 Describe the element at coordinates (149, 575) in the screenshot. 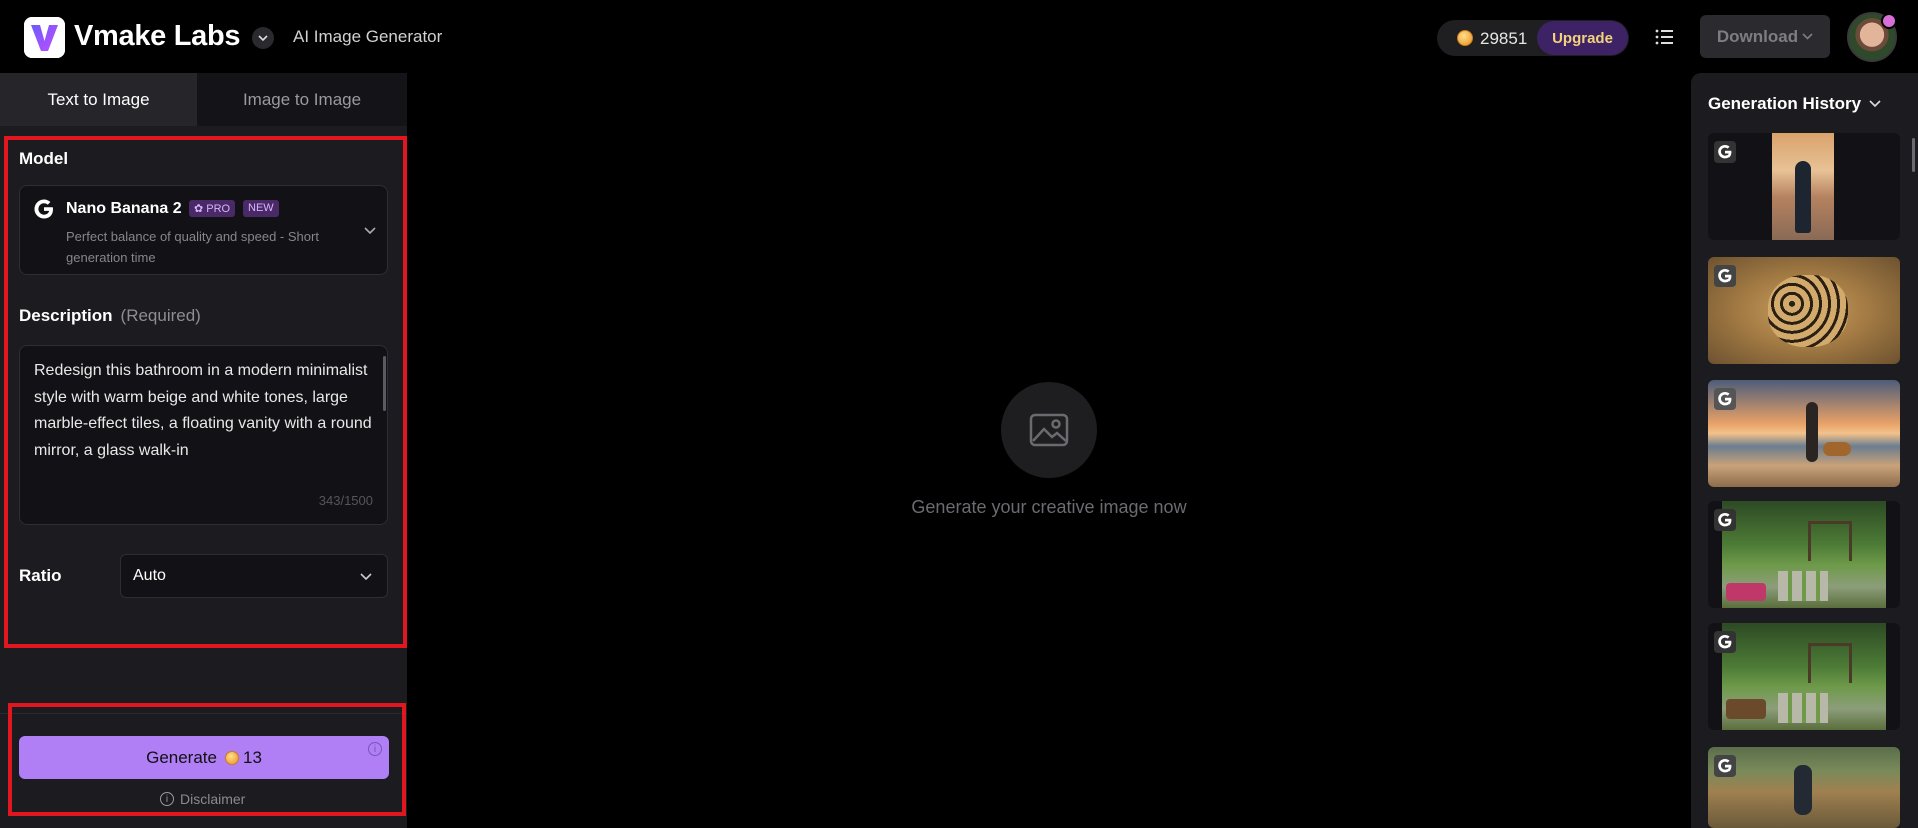

I see `ratio-value: Auto` at that location.